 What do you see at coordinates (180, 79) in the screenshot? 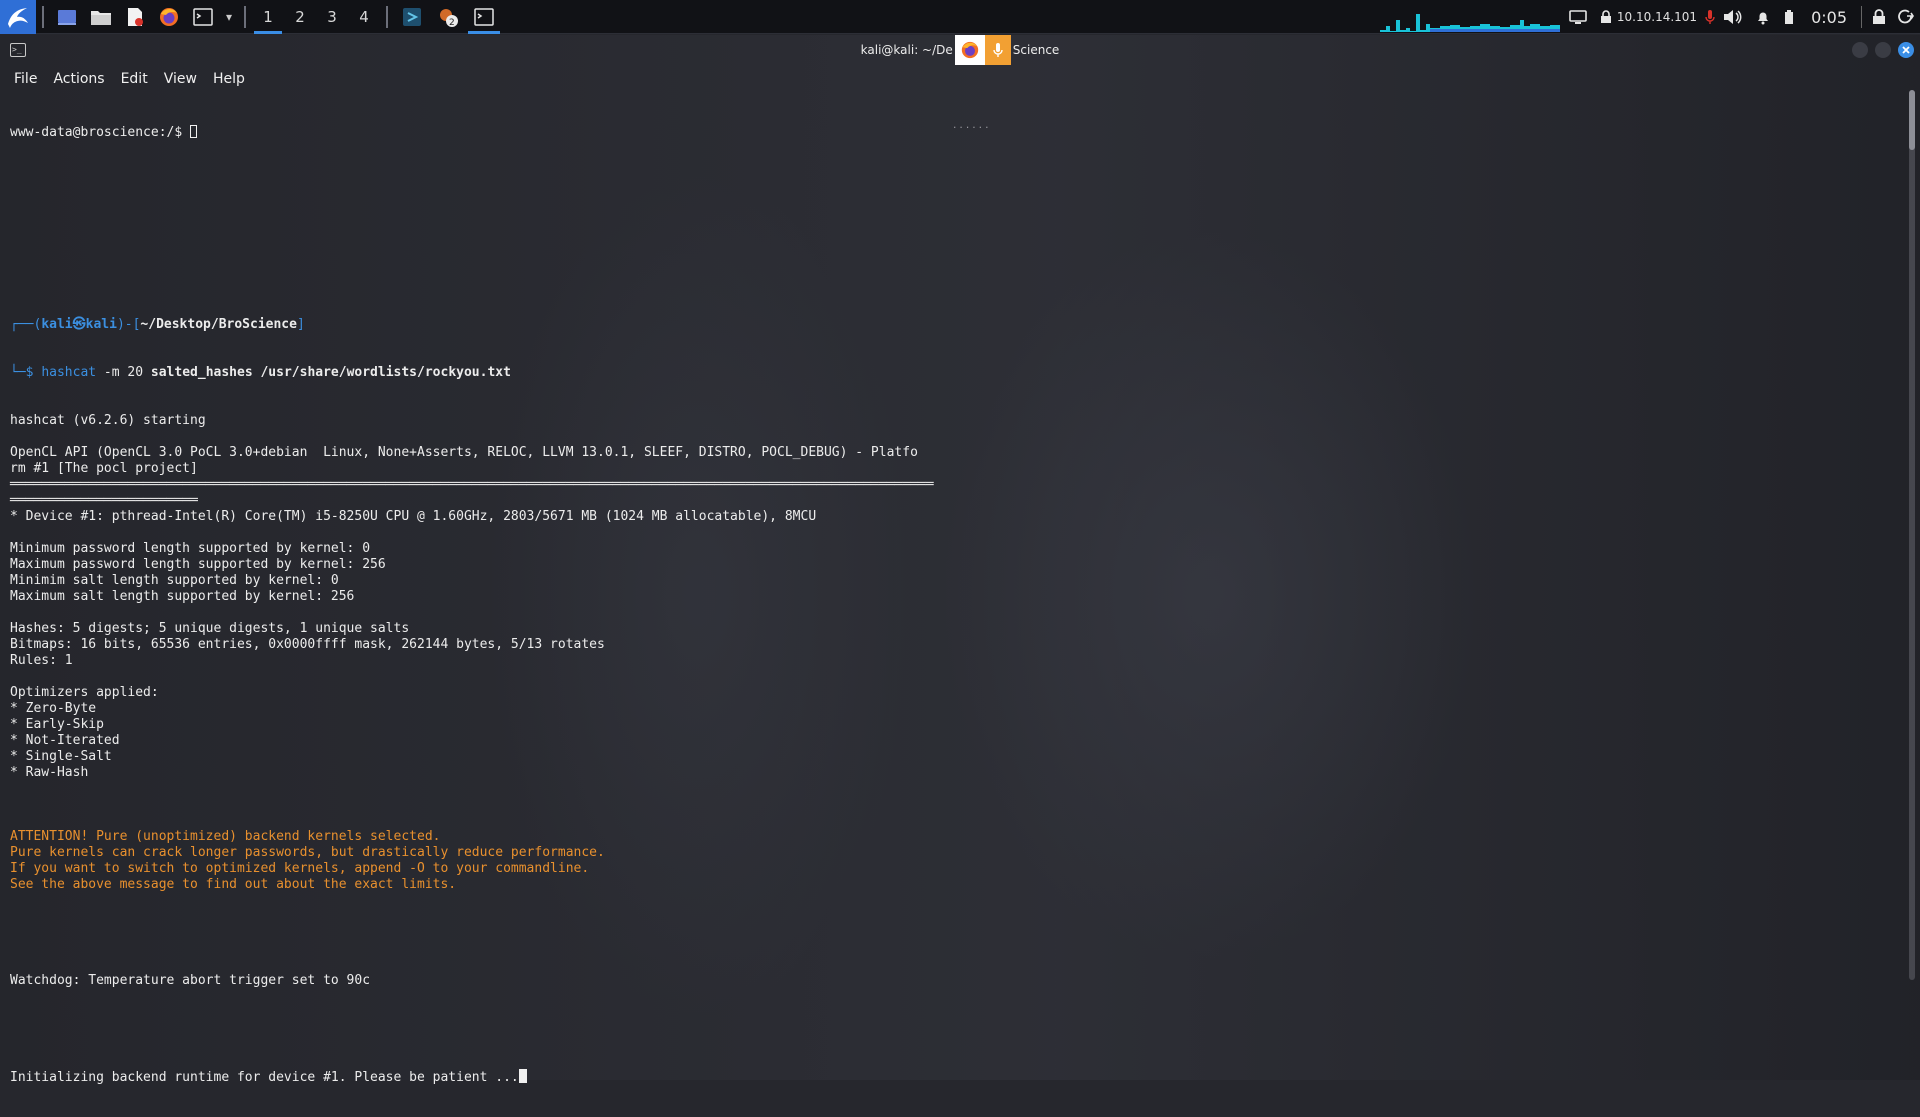
I see `menu-view: View` at bounding box center [180, 79].